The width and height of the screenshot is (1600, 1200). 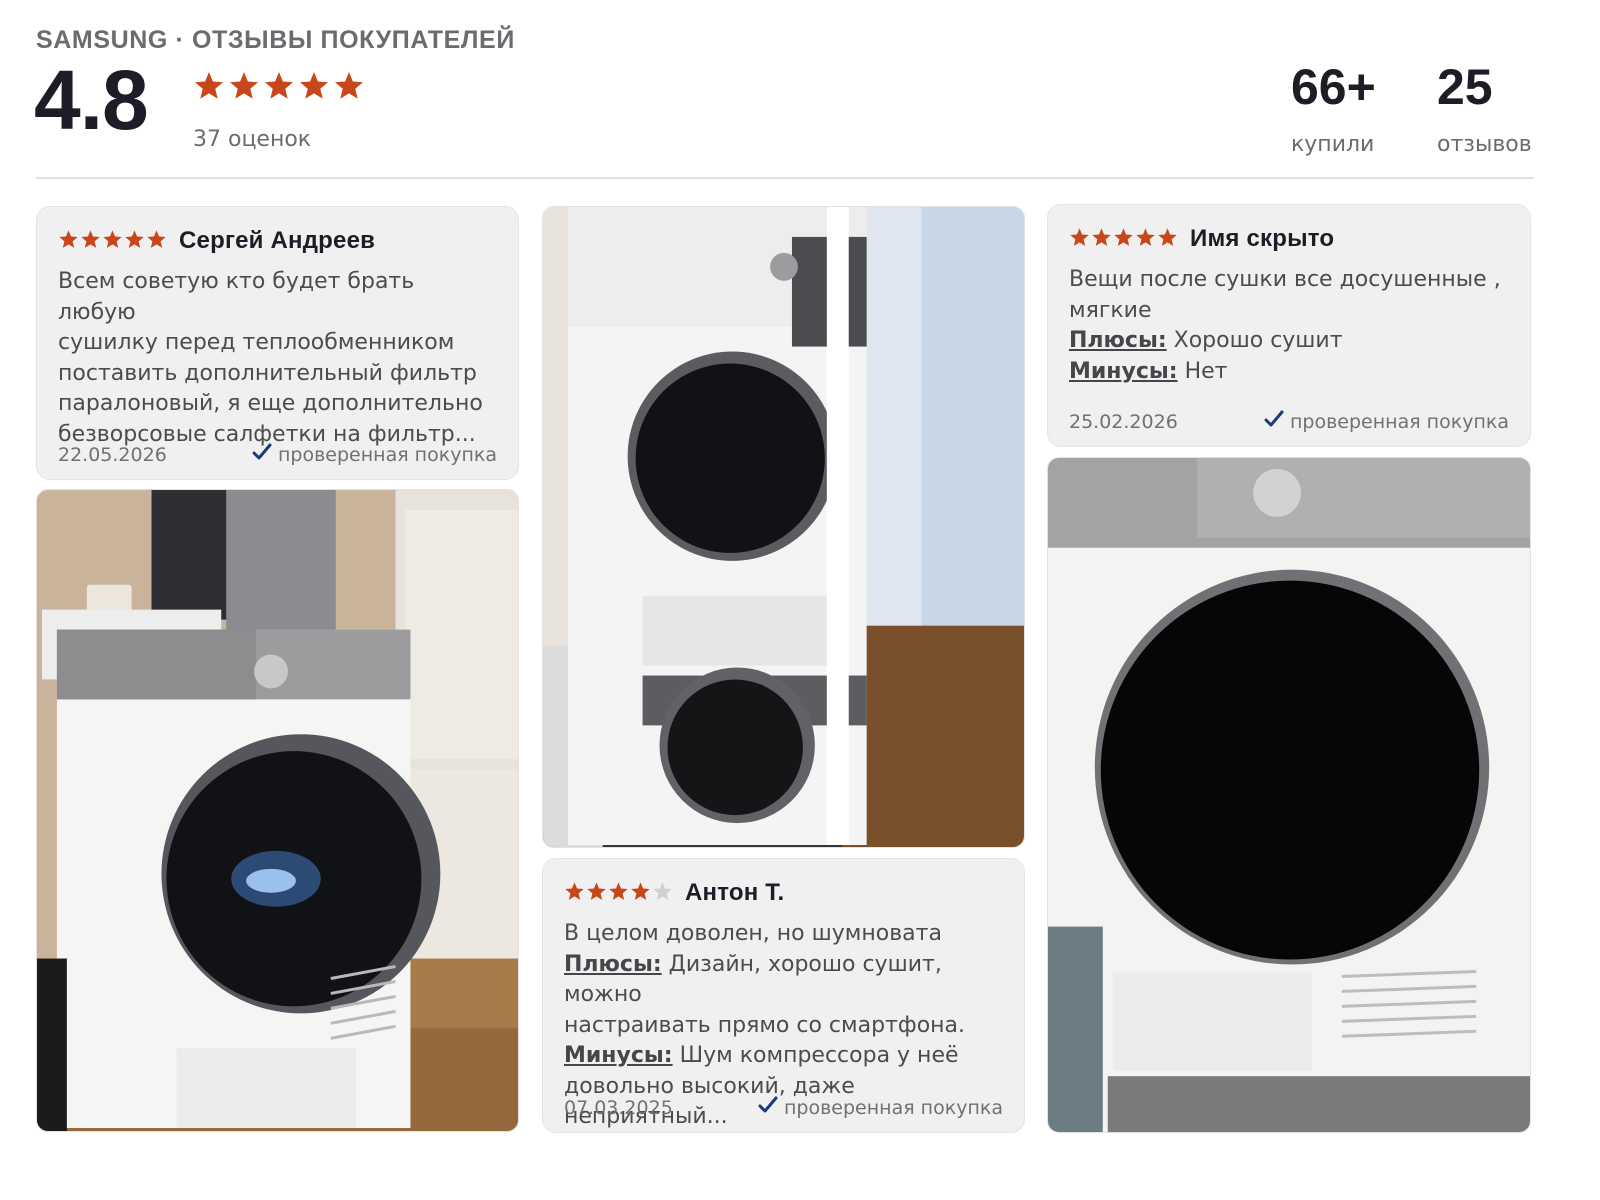 I want to click on review-pros-cont: настраивать прямо со смартфона., so click(x=765, y=1025).